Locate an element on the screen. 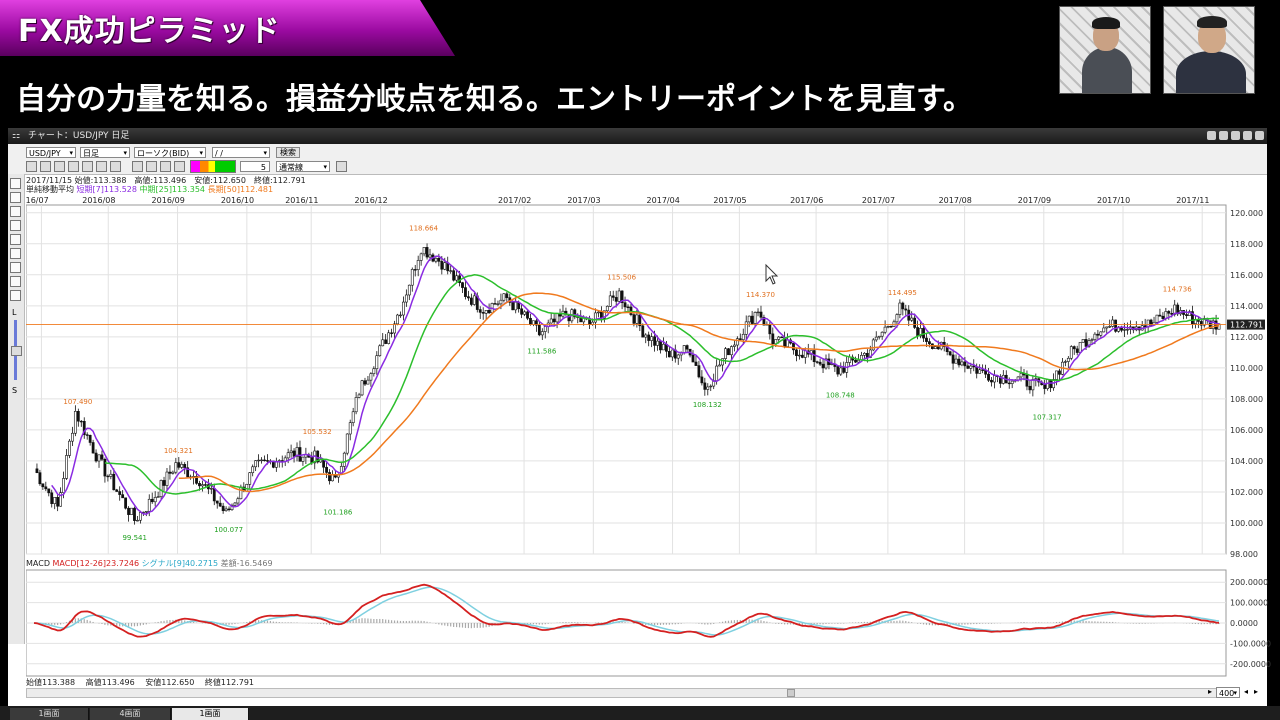 This screenshot has height=720, width=1280. trendline-tool-icon is located at coordinates (59, 166).